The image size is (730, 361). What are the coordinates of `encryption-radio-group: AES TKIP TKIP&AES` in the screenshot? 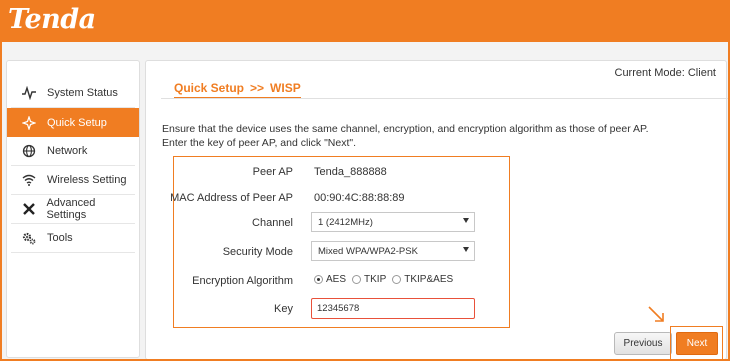 It's located at (383, 279).